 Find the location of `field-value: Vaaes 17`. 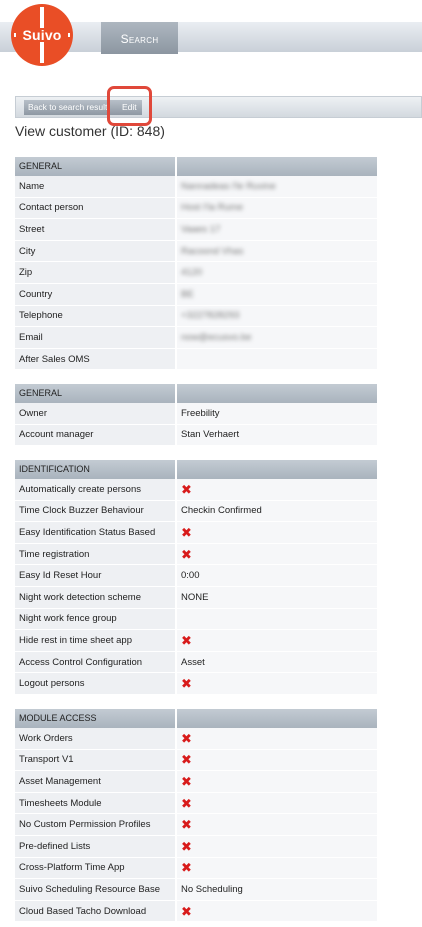

field-value: Vaaes 17 is located at coordinates (277, 229).